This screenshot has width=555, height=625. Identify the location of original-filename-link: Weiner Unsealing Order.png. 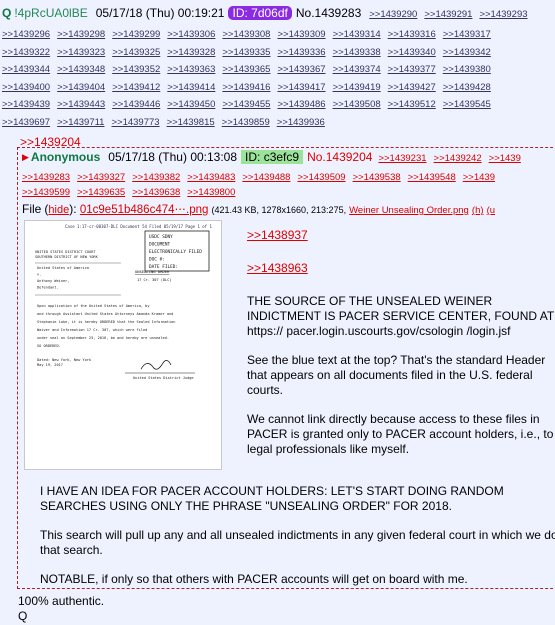
(409, 210).